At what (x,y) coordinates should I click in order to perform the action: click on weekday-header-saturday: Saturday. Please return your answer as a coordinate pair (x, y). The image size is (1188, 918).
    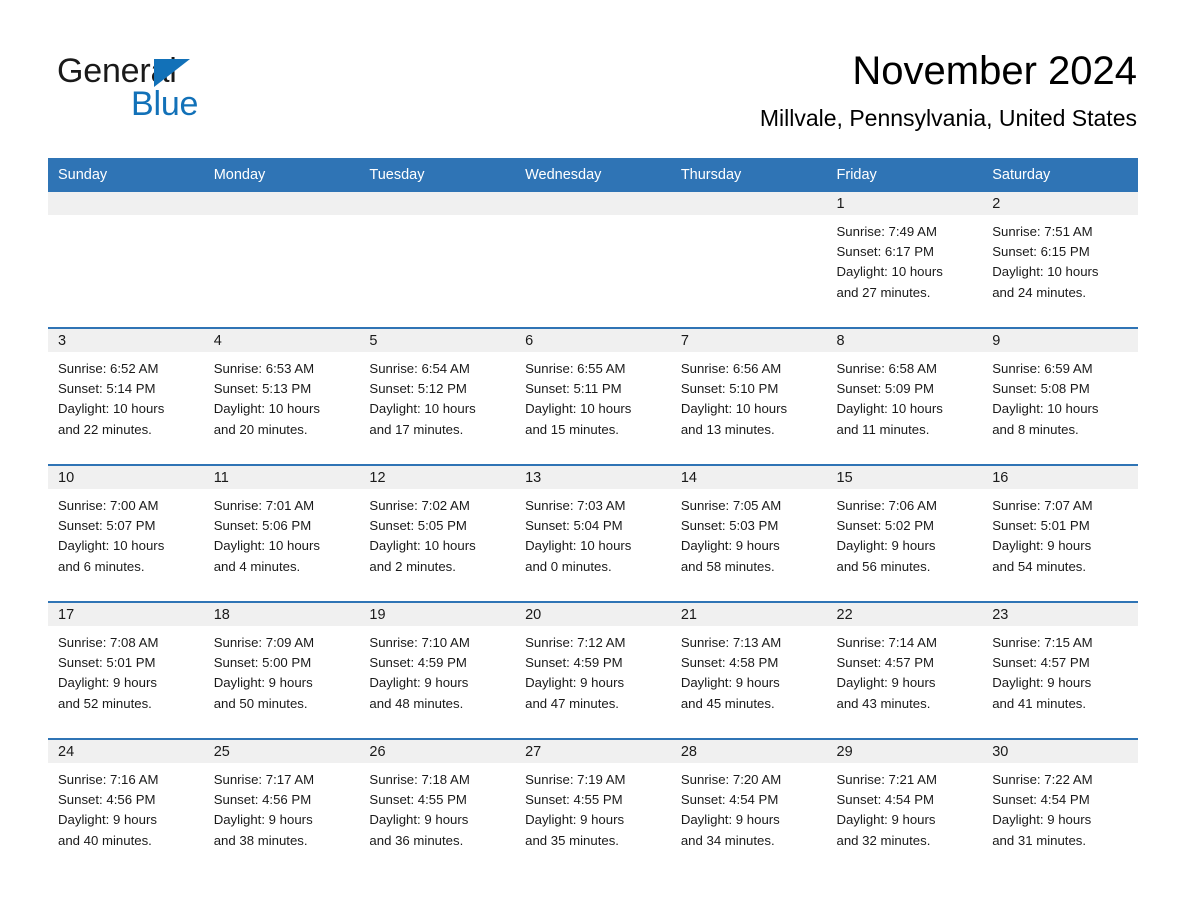
    Looking at the image, I should click on (1060, 175).